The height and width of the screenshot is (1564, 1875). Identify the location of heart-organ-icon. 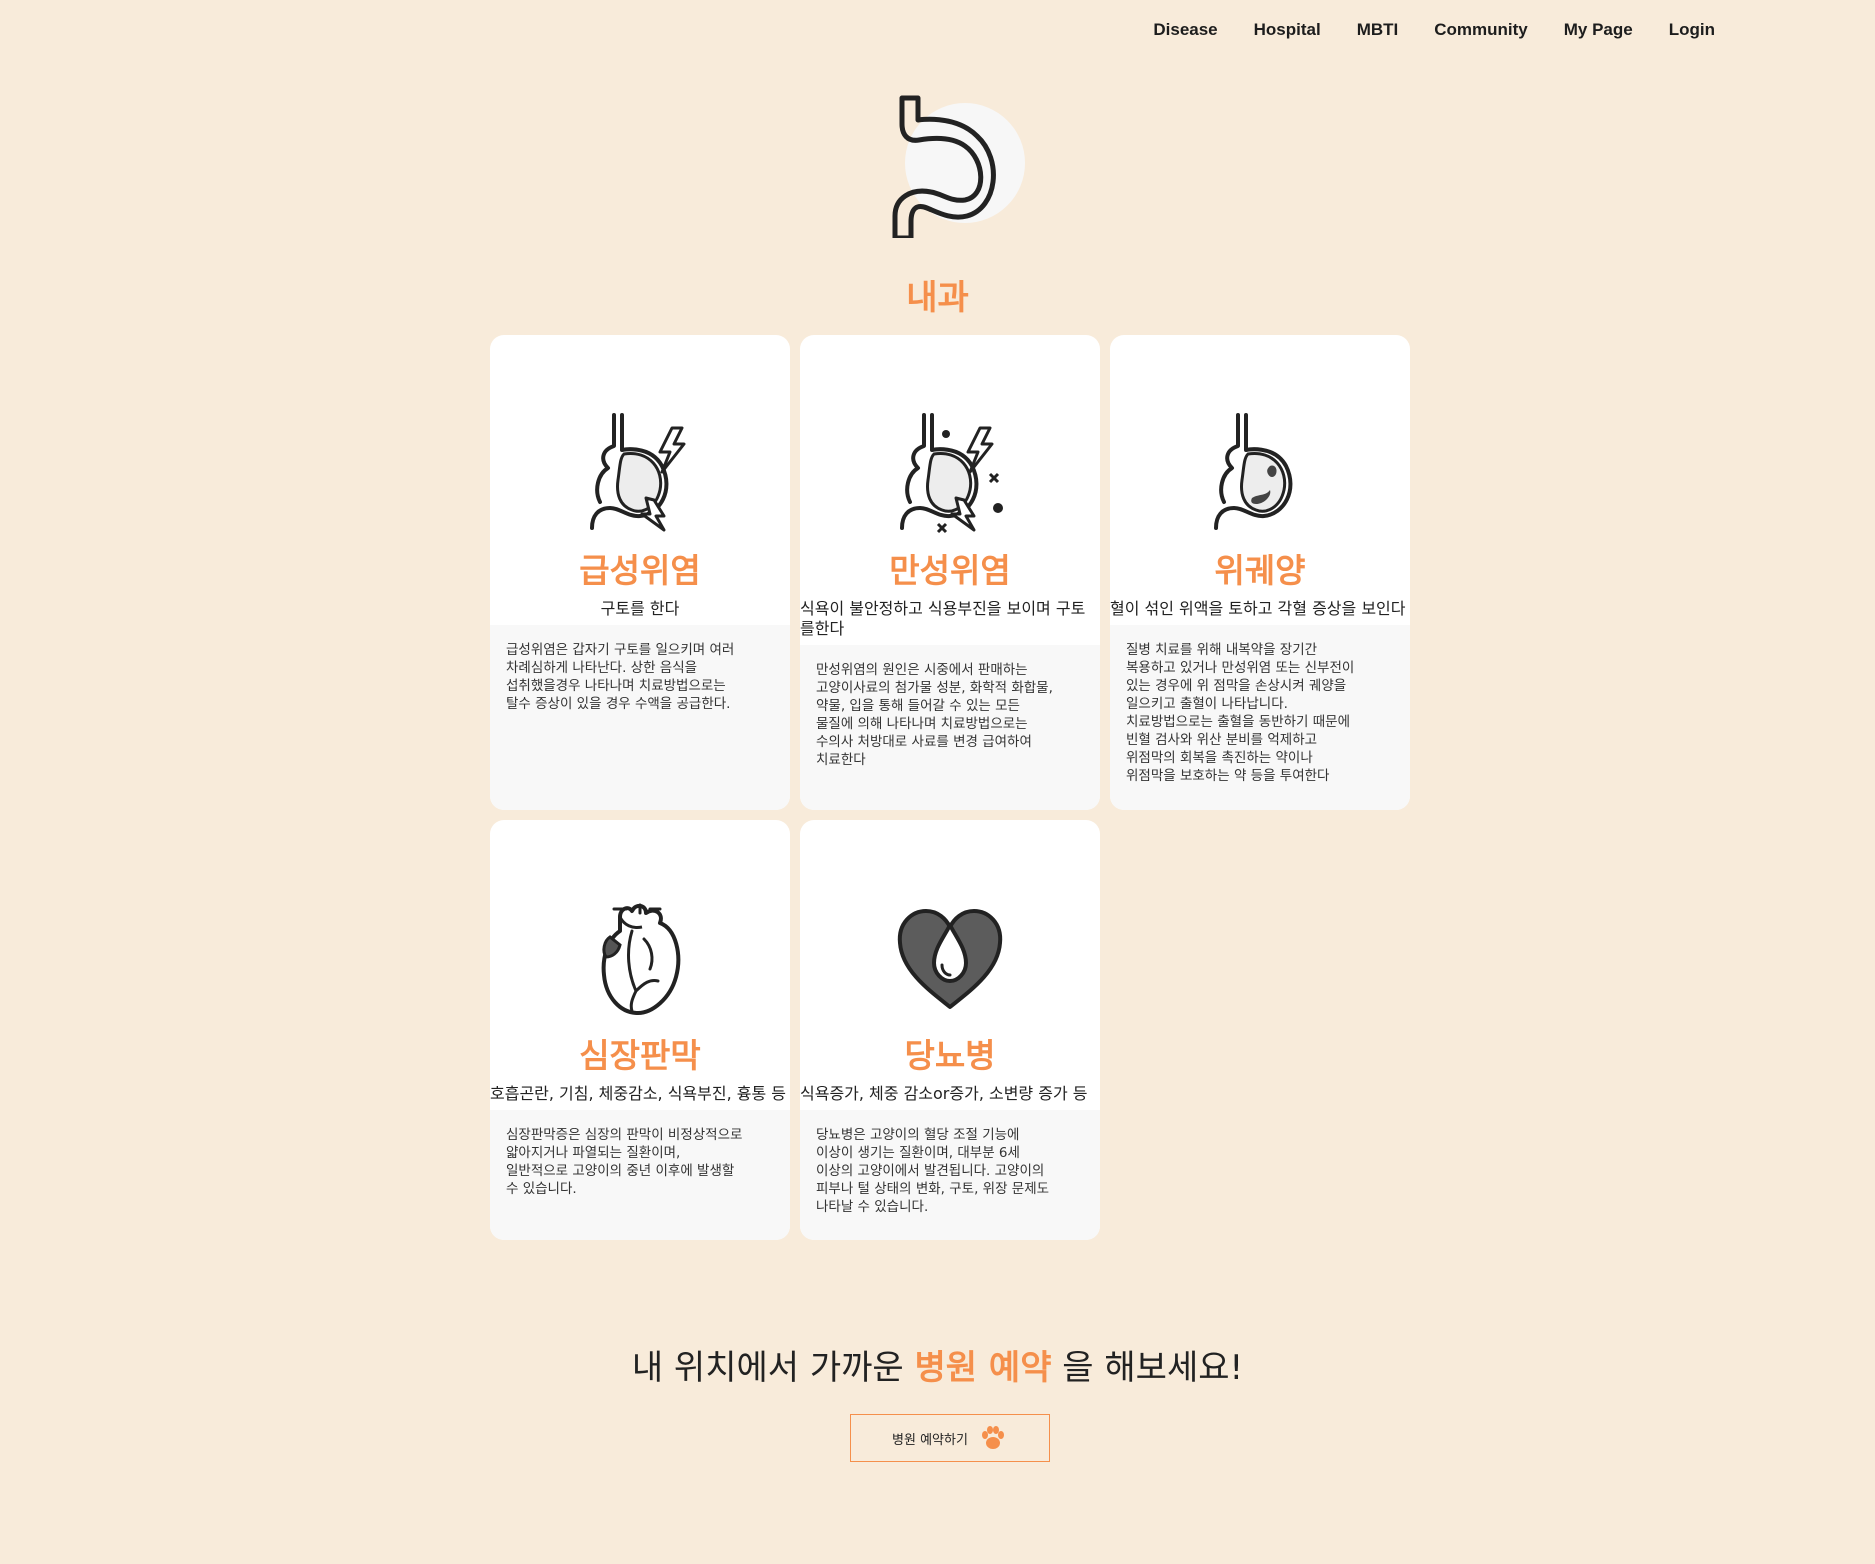
(641, 959).